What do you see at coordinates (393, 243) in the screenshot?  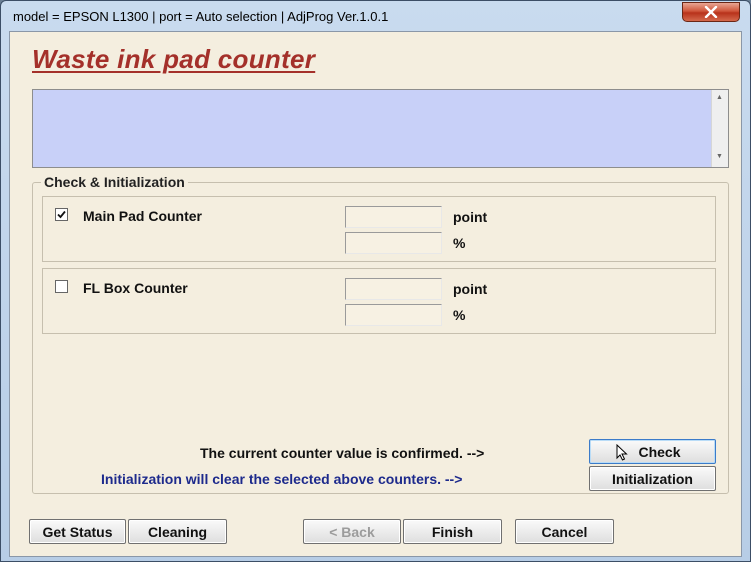 I see `main-pad-percent-field` at bounding box center [393, 243].